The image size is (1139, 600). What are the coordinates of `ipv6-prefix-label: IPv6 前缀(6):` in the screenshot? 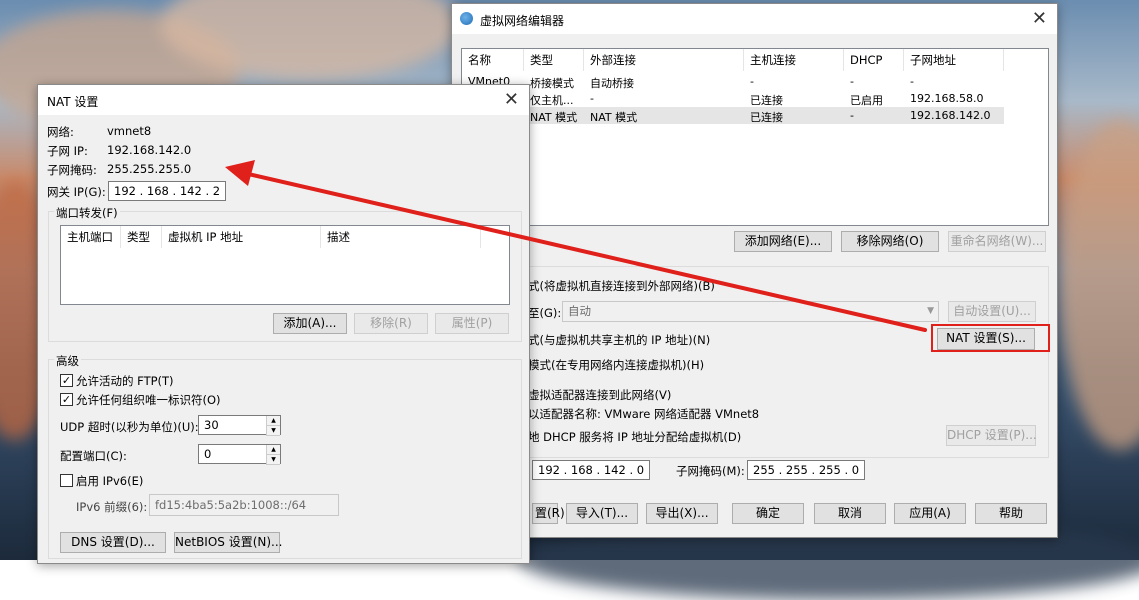 It's located at (112, 507).